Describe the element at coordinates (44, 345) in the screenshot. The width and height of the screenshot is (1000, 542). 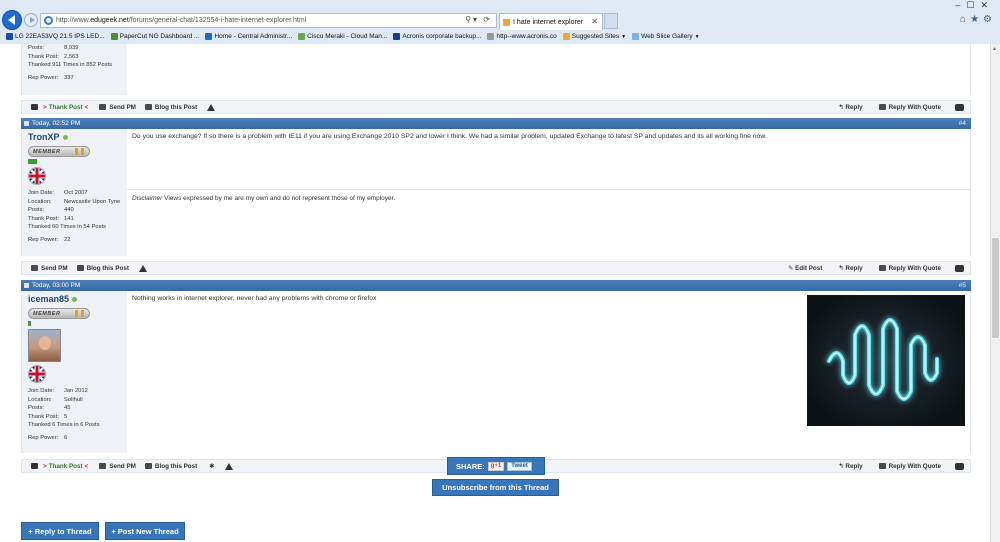
I see `user-avatar` at that location.